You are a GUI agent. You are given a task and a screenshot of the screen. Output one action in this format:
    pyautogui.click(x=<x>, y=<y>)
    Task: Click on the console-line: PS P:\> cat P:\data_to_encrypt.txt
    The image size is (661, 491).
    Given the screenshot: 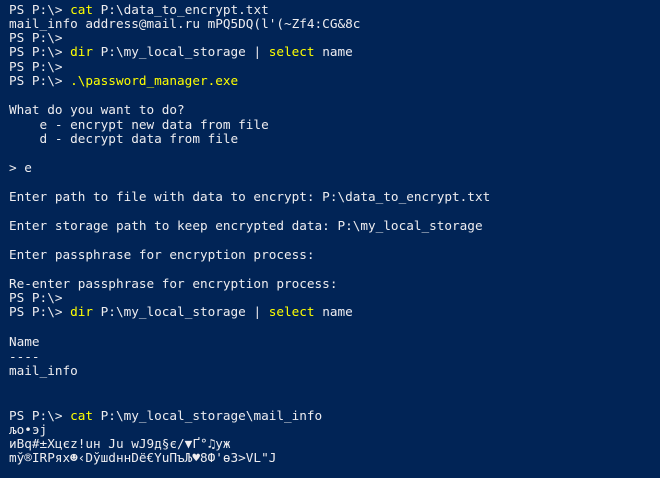 What is the action you would take?
    pyautogui.click(x=139, y=9)
    